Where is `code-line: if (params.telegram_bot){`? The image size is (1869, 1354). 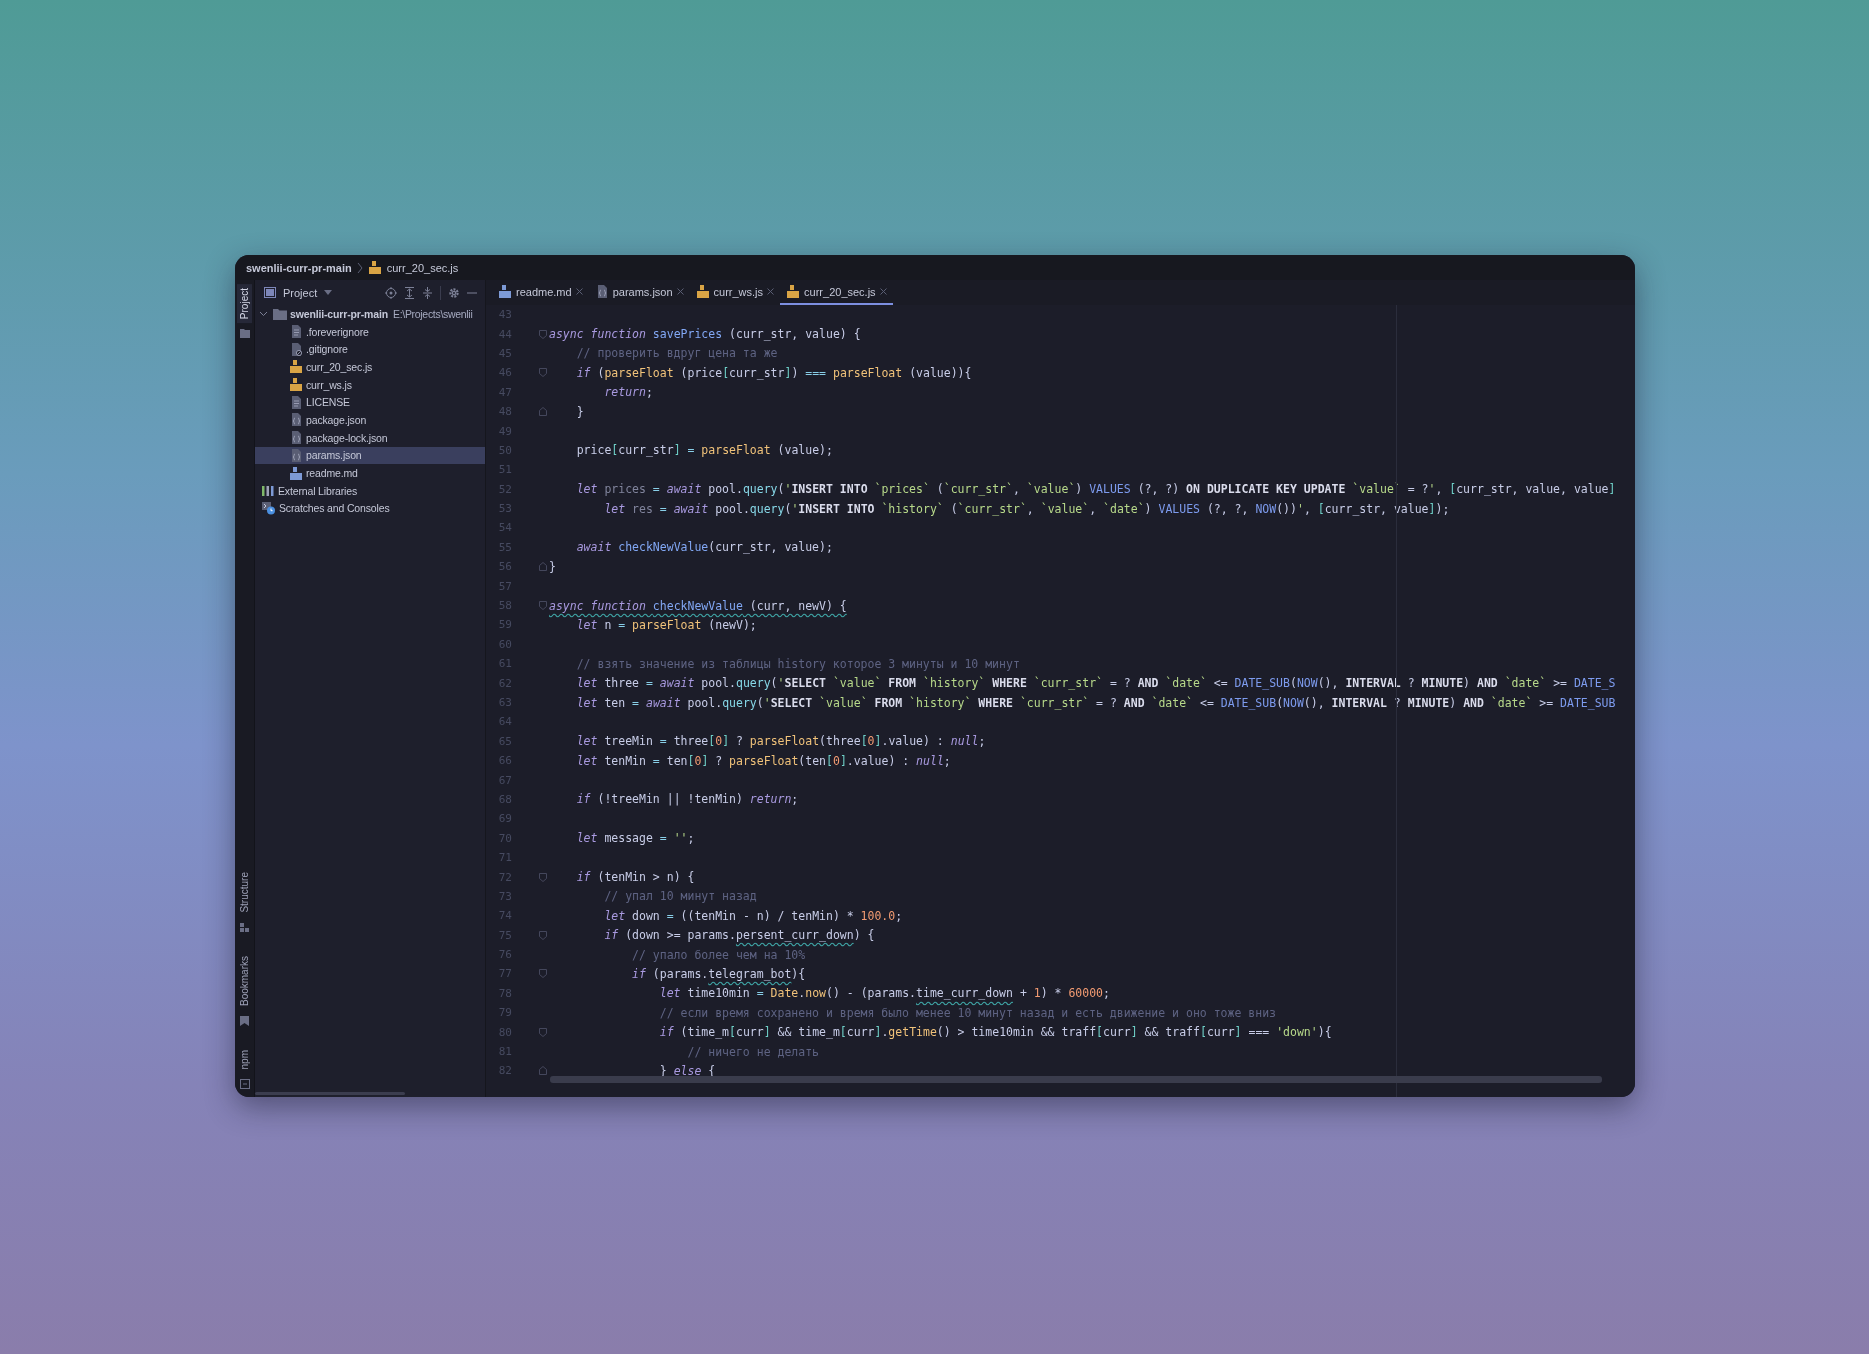 code-line: if (params.telegram_bot){ is located at coordinates (718, 973).